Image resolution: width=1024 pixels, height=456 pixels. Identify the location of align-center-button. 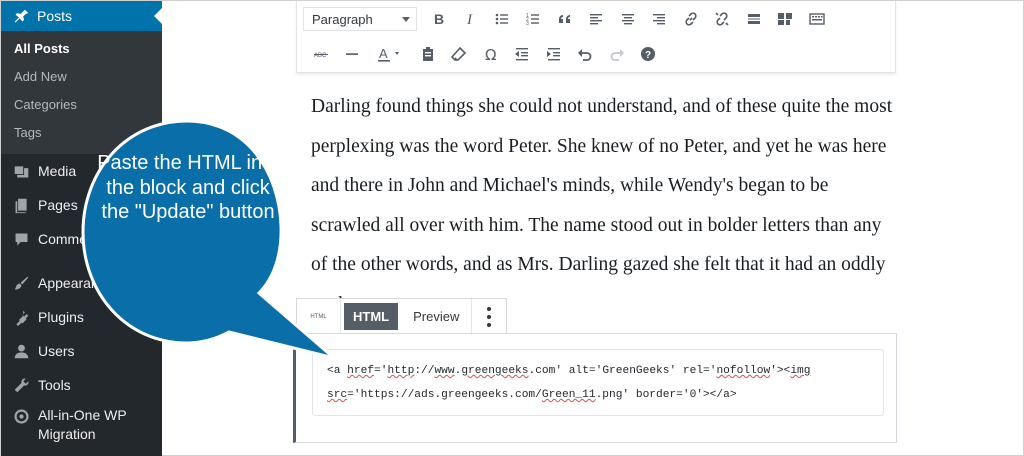
(628, 19).